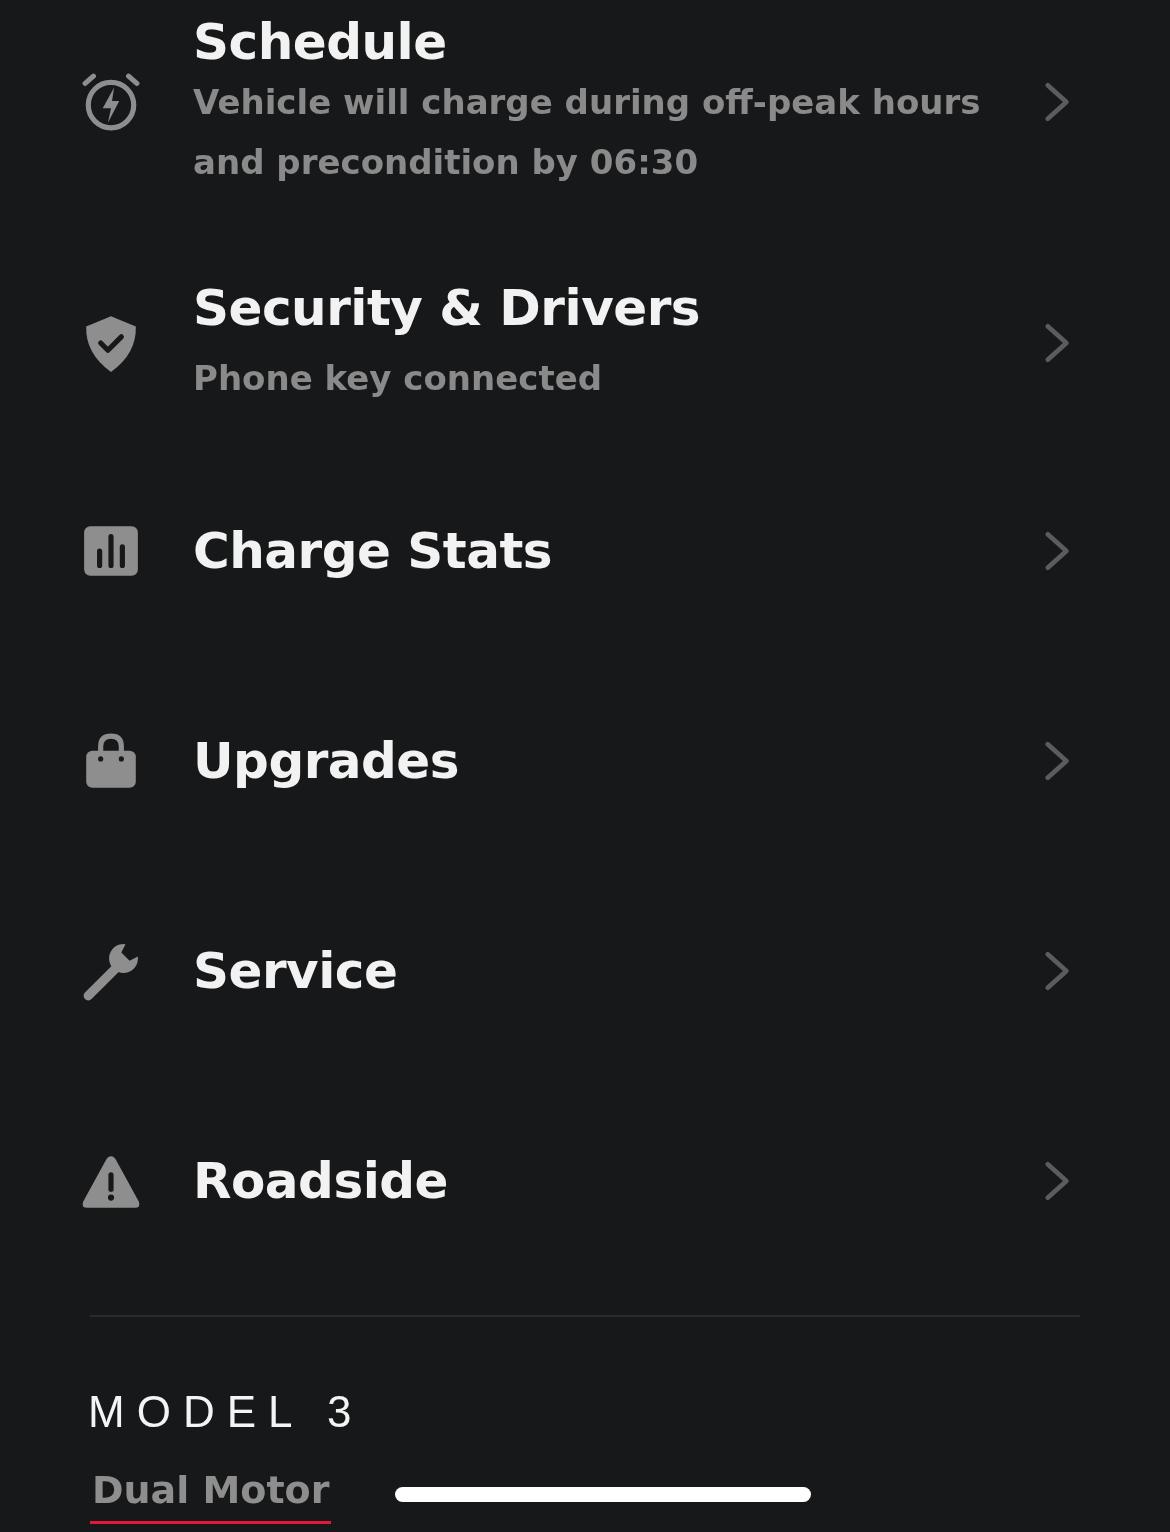 Image resolution: width=1170 pixels, height=1532 pixels. I want to click on menu-item-subtitle: Vehicle will charge during off-peak hours and precondition by 06:30, so click(587, 132).